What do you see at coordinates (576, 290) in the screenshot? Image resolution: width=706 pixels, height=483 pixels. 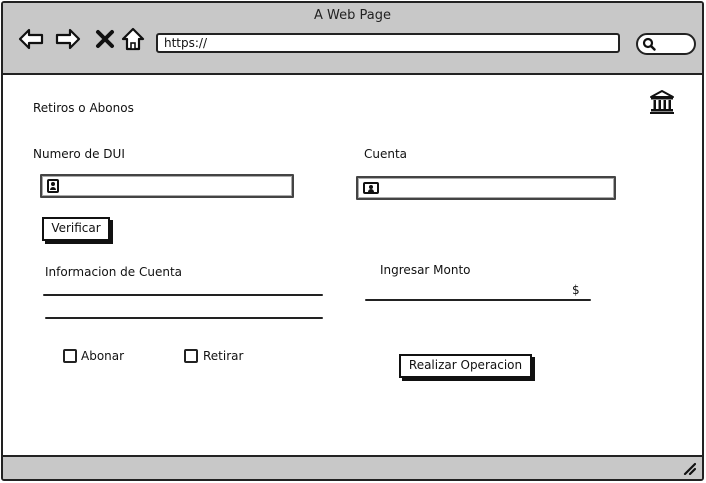 I see `currency-symbol: $` at bounding box center [576, 290].